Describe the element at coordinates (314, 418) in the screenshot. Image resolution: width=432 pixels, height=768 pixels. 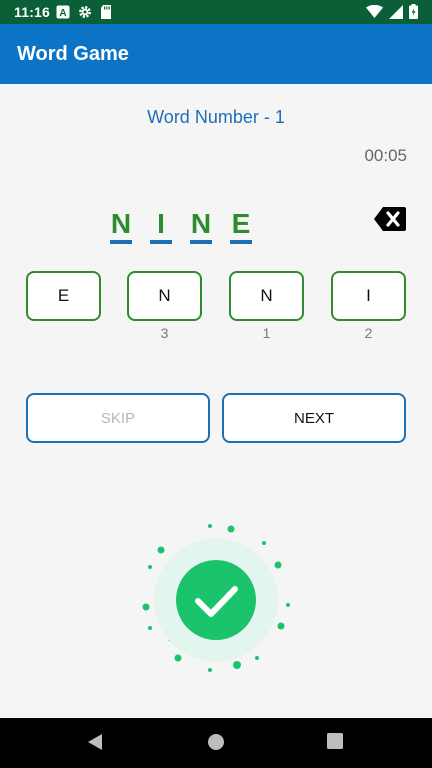
I see `next-button: NEXT` at that location.